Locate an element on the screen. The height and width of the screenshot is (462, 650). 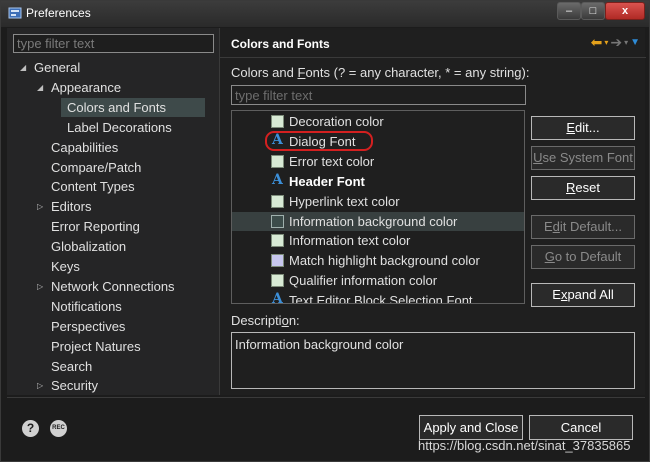
tree-item: ◢ General is located at coordinates (50, 67).